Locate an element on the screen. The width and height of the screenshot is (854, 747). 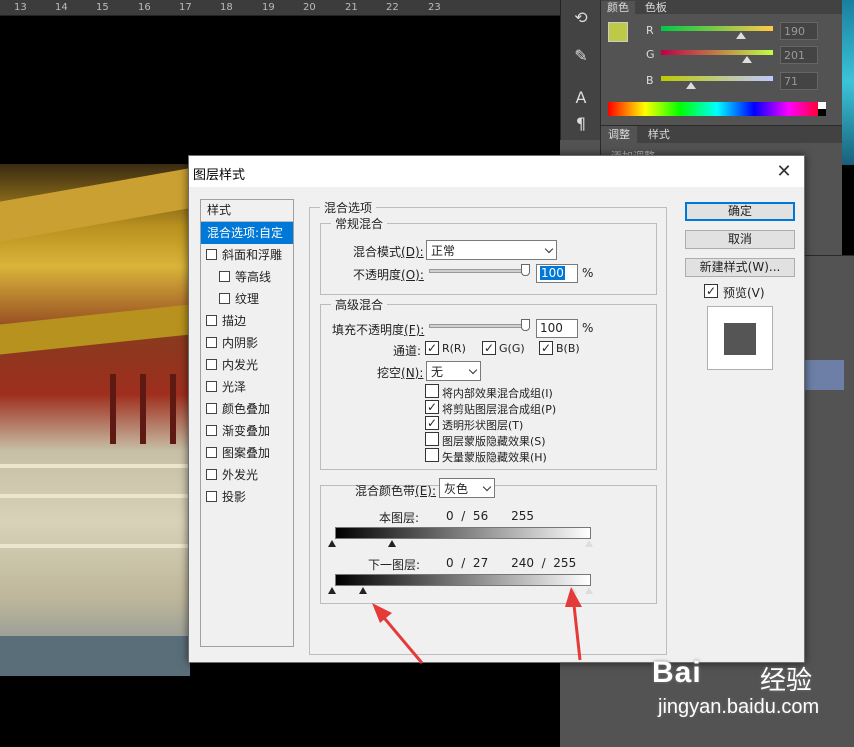
advanced-blending-title: 高级混合 is located at coordinates (359, 304).